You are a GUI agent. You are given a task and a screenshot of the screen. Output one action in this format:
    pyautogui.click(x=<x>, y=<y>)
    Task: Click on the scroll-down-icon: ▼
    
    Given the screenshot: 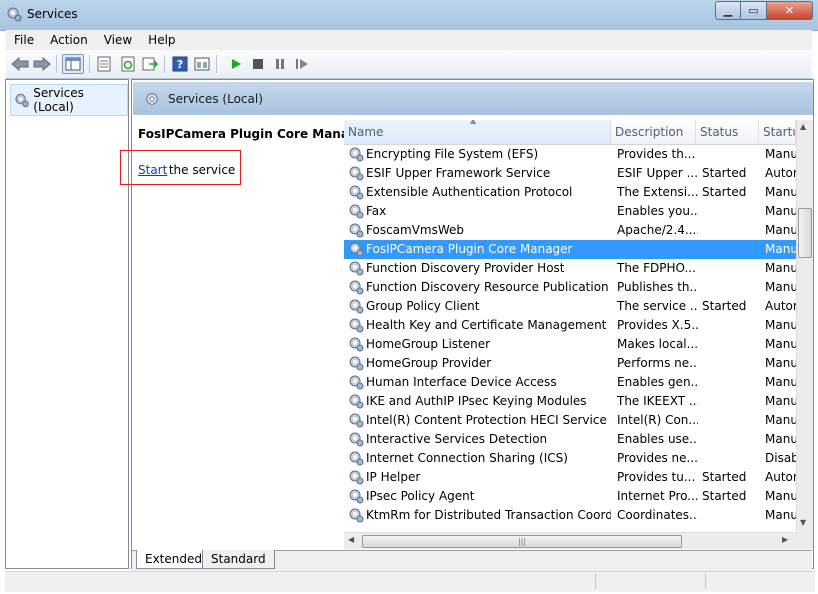 What is the action you would take?
    pyautogui.click(x=803, y=522)
    